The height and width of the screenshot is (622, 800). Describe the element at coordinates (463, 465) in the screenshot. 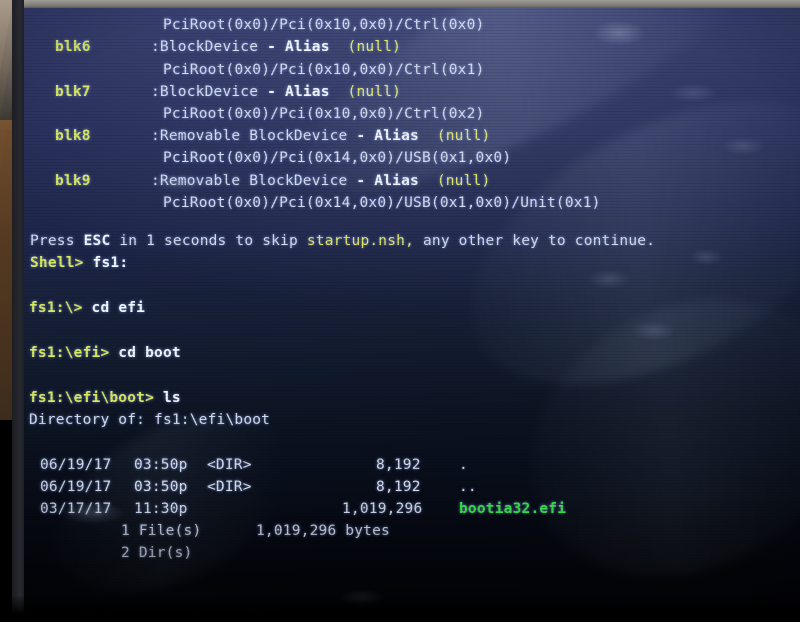

I see `table-cell-name: .` at that location.